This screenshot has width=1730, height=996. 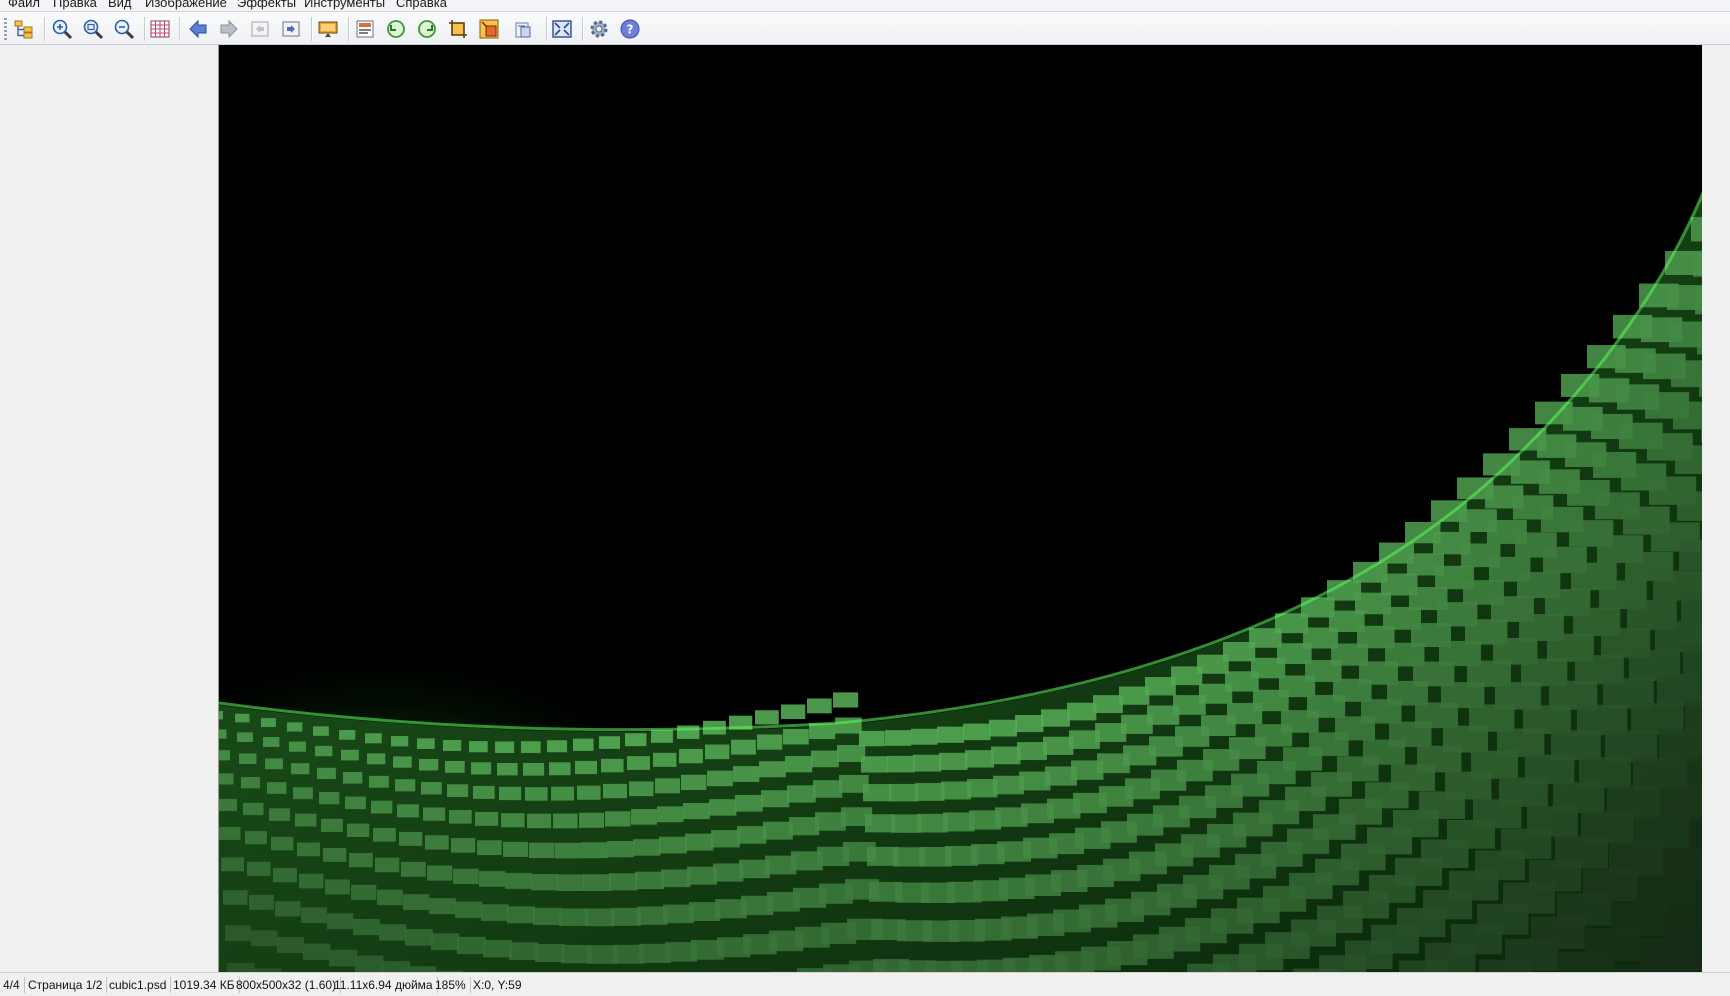 I want to click on left-panel, so click(x=109, y=508).